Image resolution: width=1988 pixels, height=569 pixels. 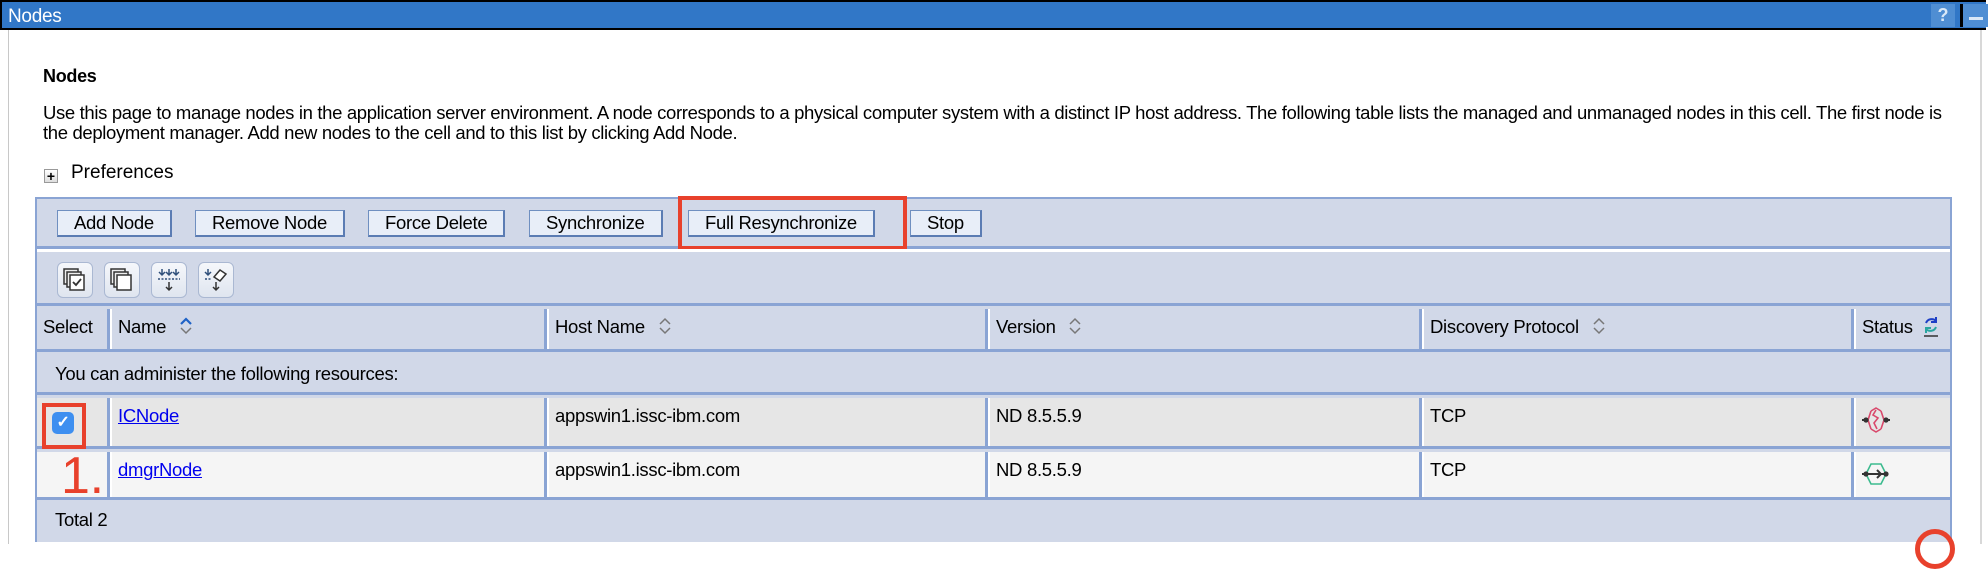 What do you see at coordinates (600, 326) in the screenshot?
I see `column-header-host-label: Host Name` at bounding box center [600, 326].